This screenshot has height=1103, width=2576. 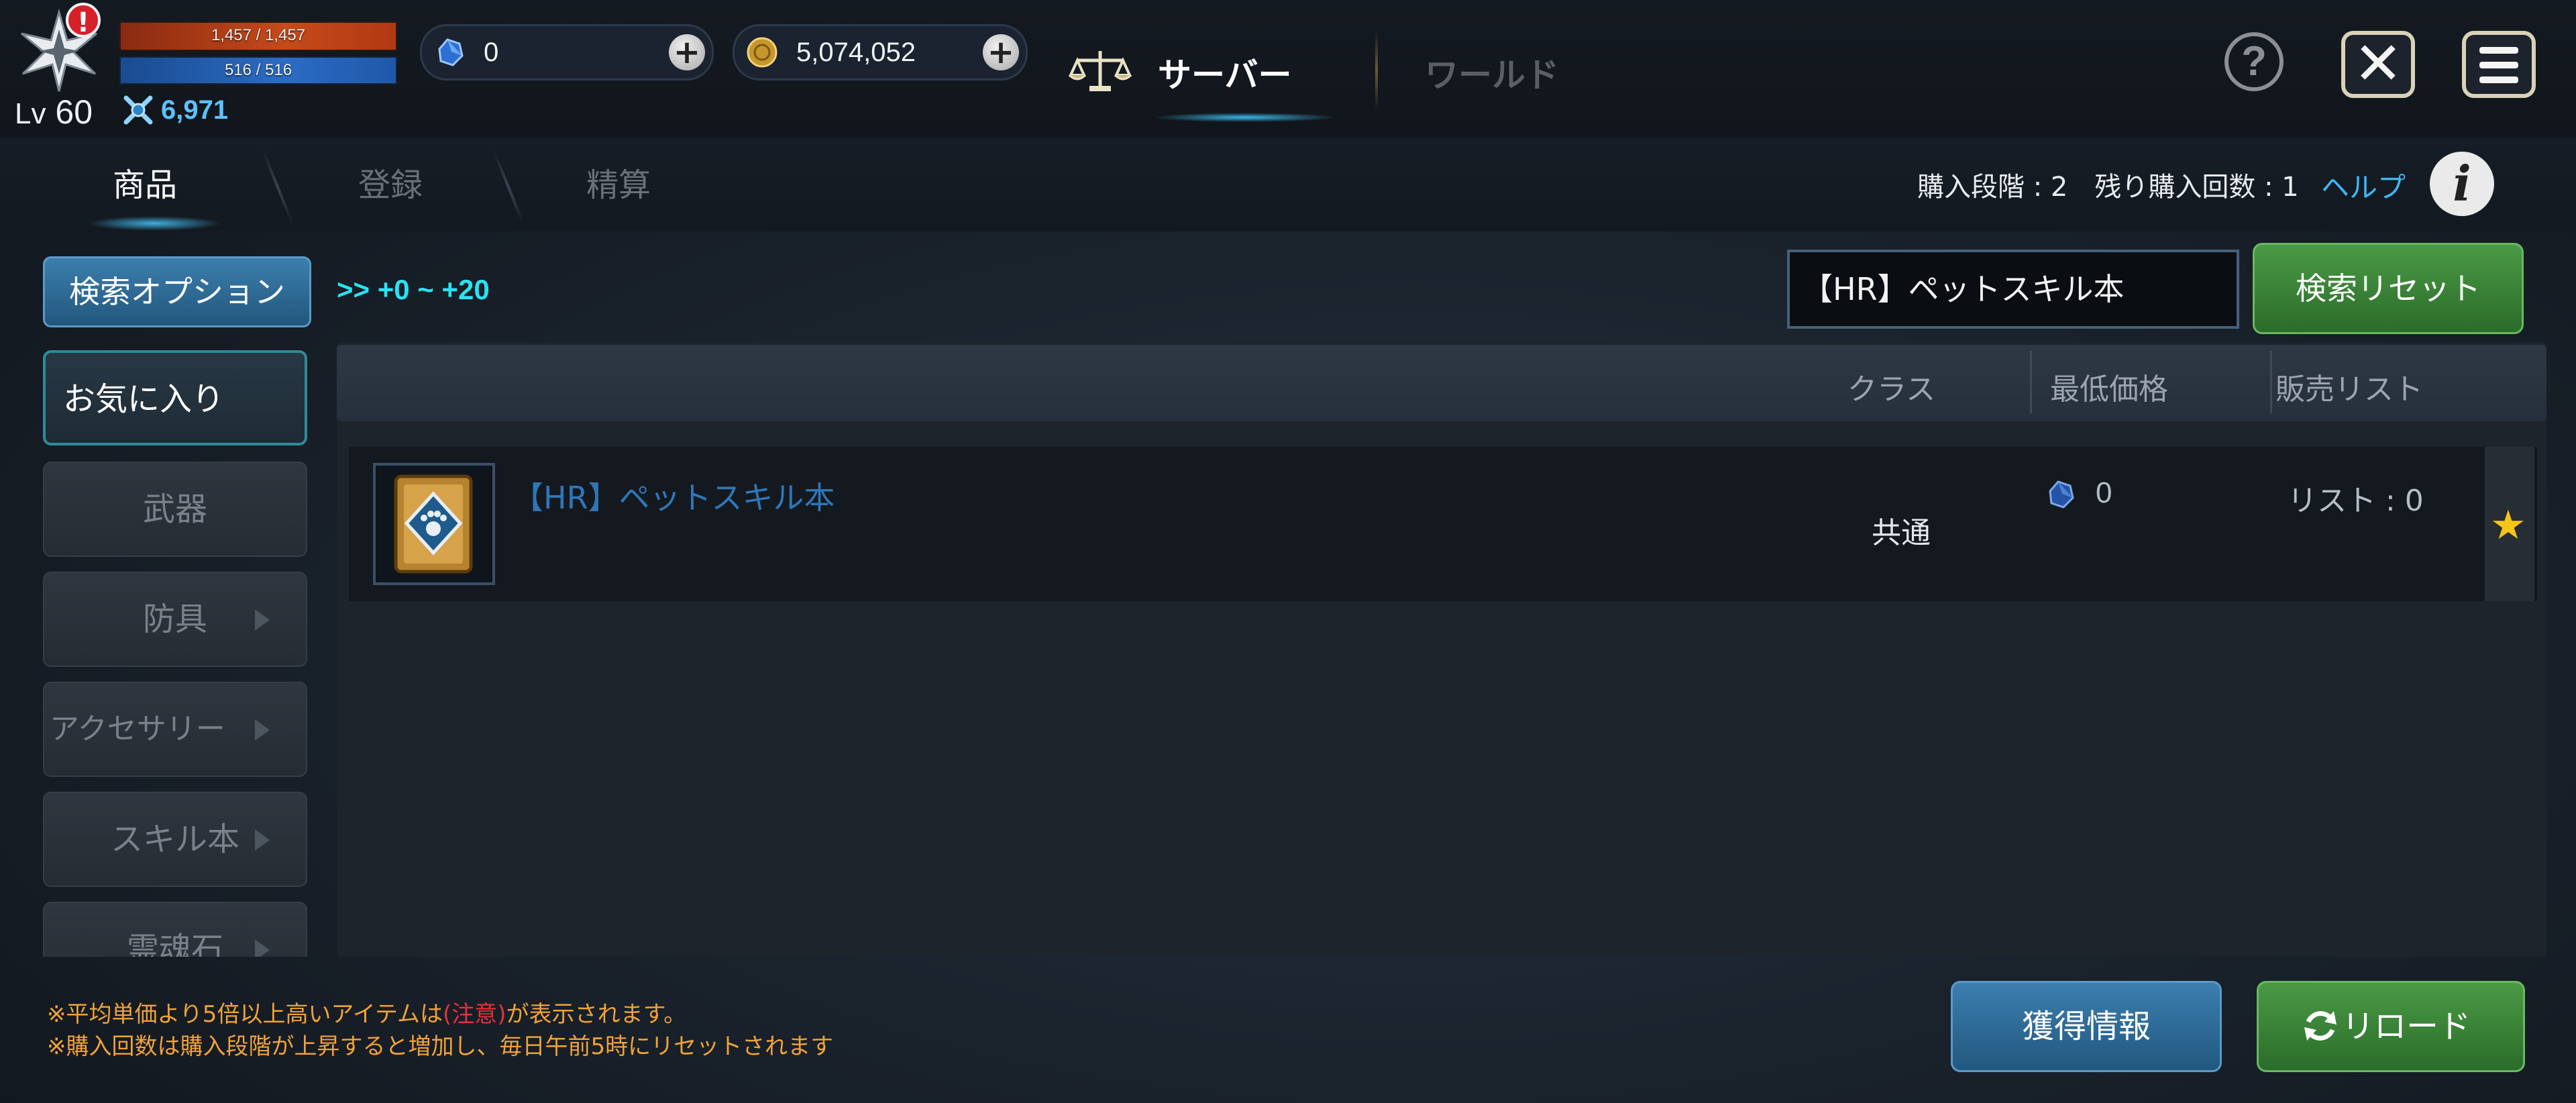 I want to click on close-button: ✕, so click(x=2378, y=64).